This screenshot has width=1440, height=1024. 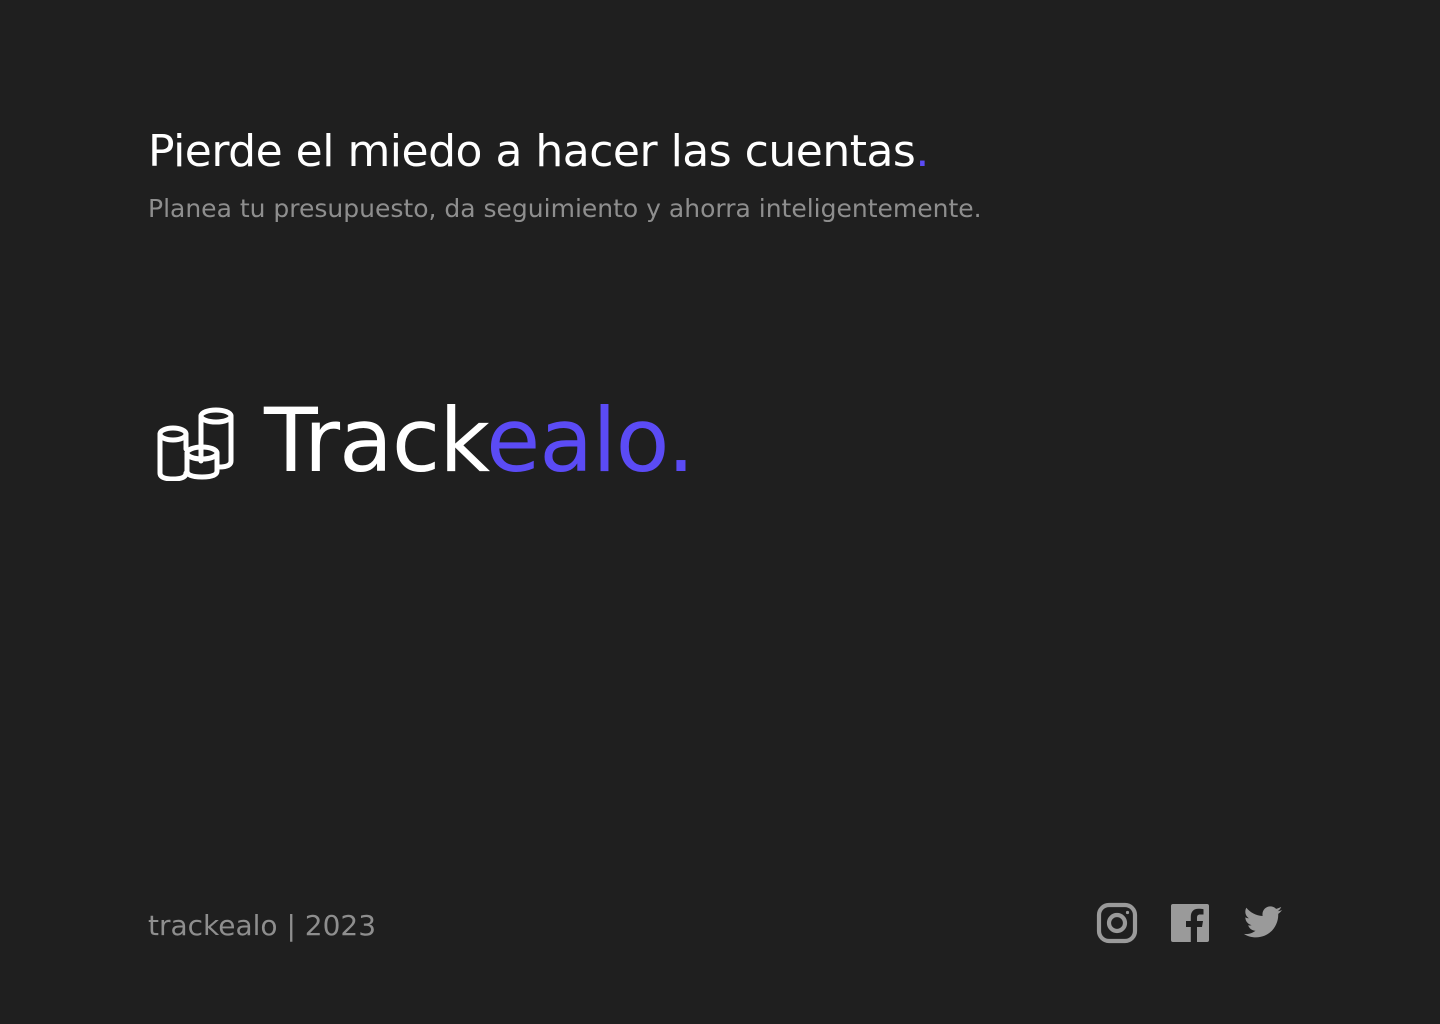 What do you see at coordinates (195, 444) in the screenshot?
I see `coins-stack-icon` at bounding box center [195, 444].